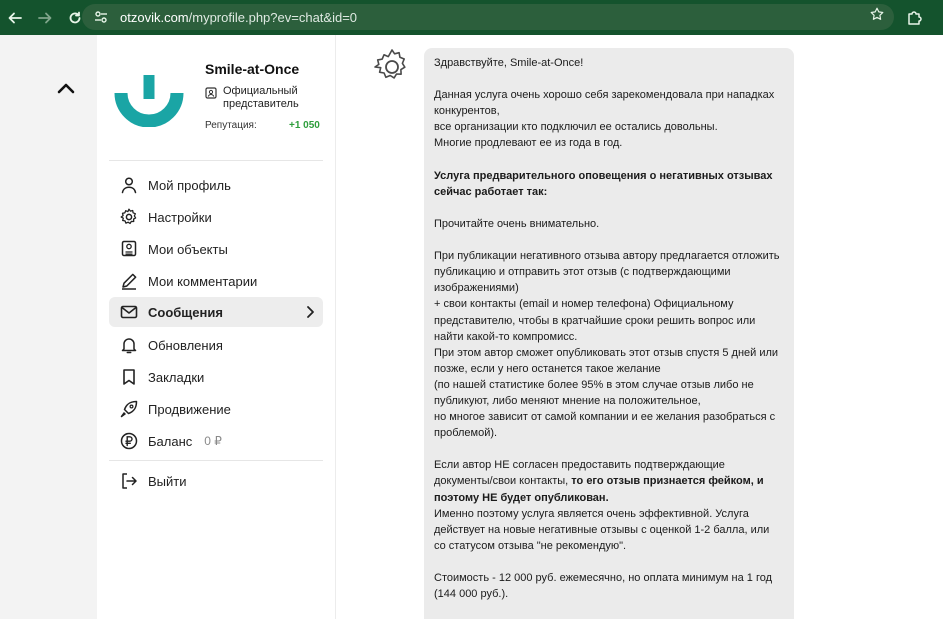  Describe the element at coordinates (310, 312) in the screenshot. I see `chevron-right-icon` at that location.